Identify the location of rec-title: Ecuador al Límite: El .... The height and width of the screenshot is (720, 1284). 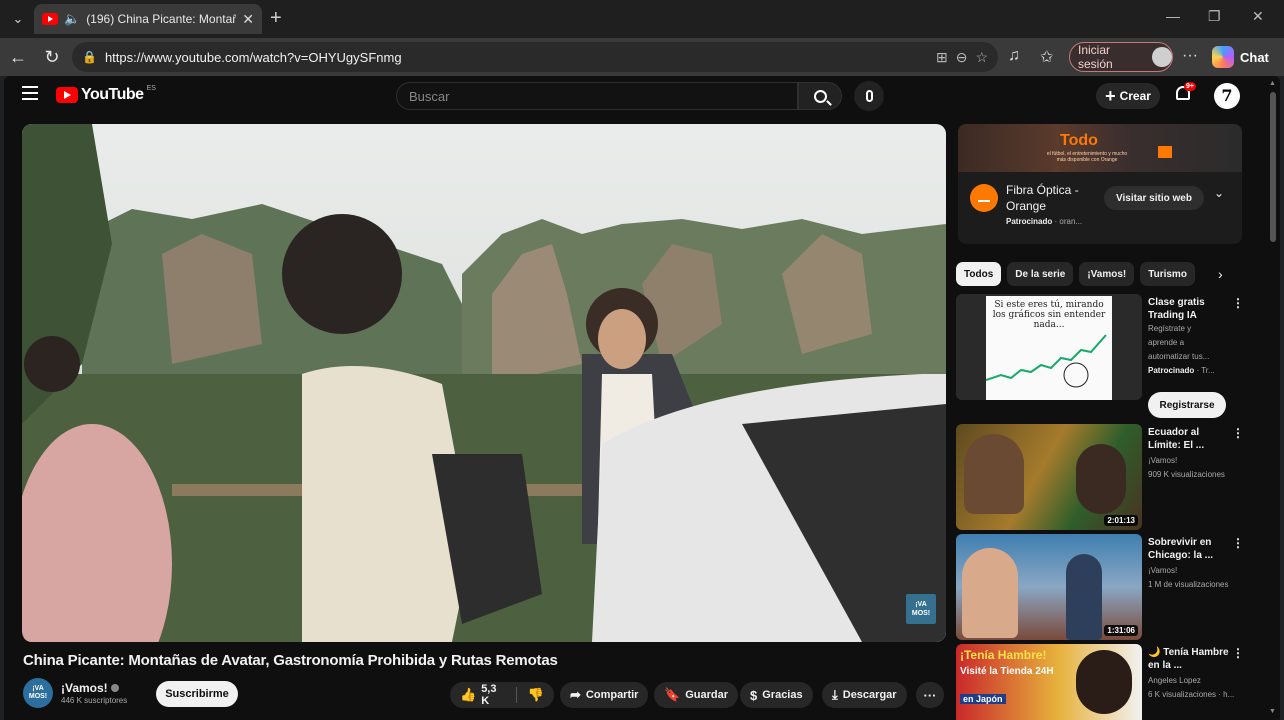
(1189, 439).